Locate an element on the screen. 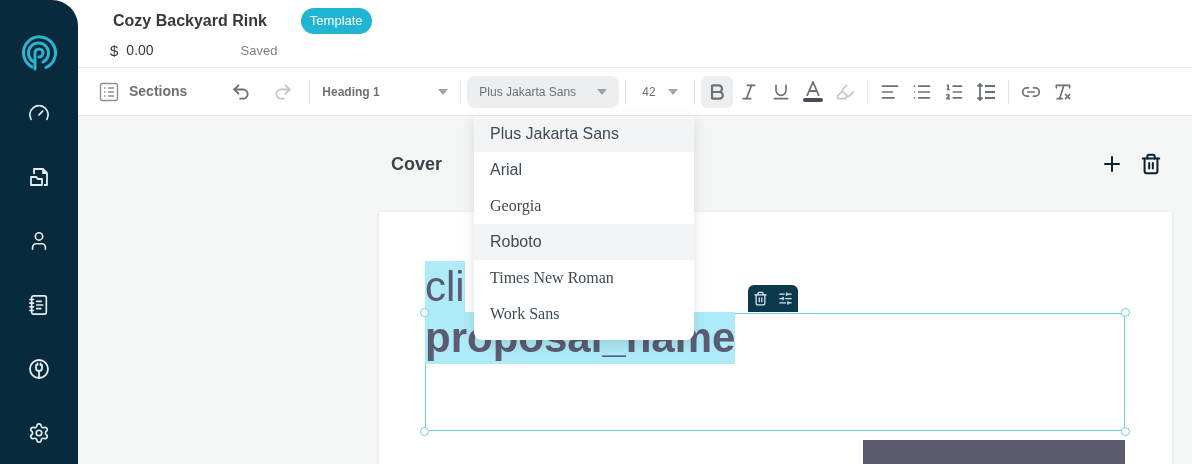 This screenshot has width=1192, height=464. section-title: Cover is located at coordinates (417, 164).